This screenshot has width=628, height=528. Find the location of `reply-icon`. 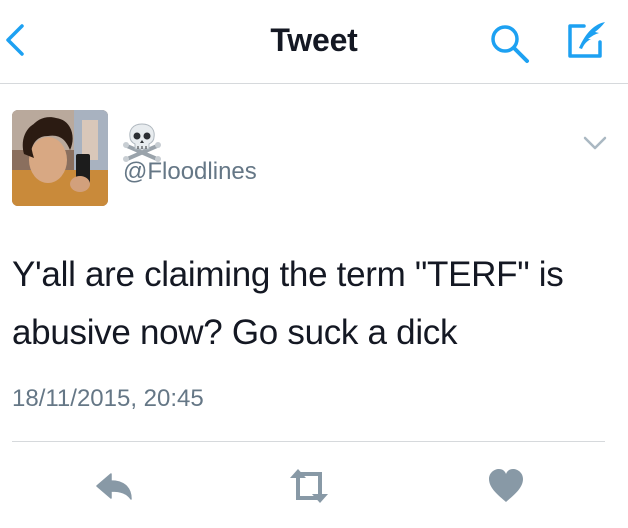

reply-icon is located at coordinates (114, 486).